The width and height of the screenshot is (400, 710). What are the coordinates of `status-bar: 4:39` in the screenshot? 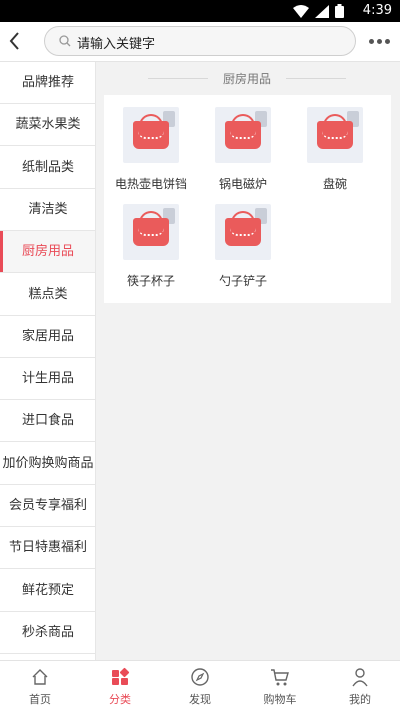 It's located at (200, 11).